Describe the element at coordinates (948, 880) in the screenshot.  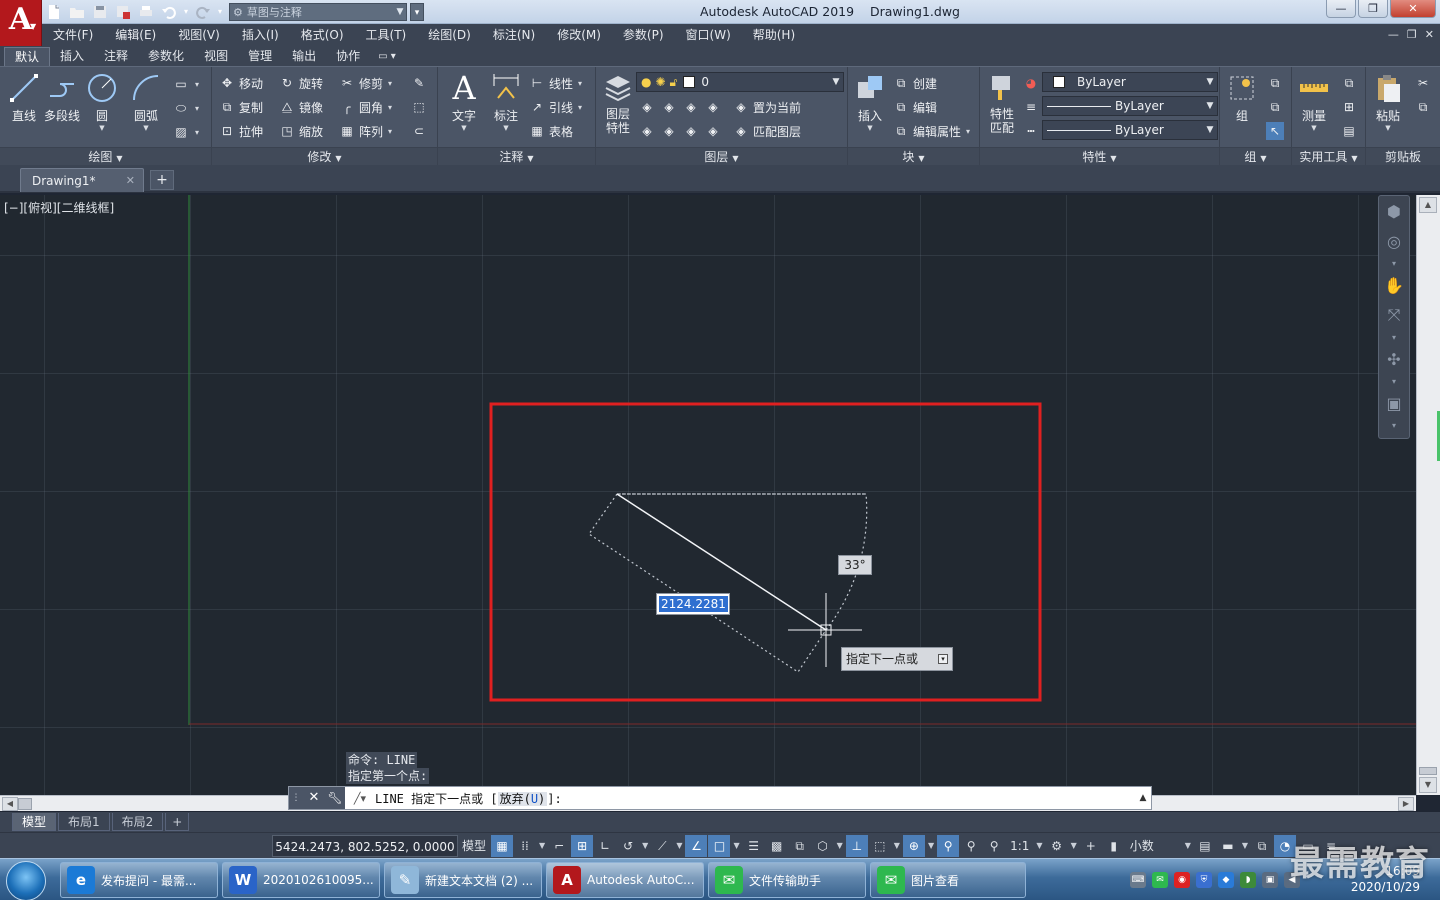
I see `taskbar-item-image-viewer: ✉ 图片查看` at that location.